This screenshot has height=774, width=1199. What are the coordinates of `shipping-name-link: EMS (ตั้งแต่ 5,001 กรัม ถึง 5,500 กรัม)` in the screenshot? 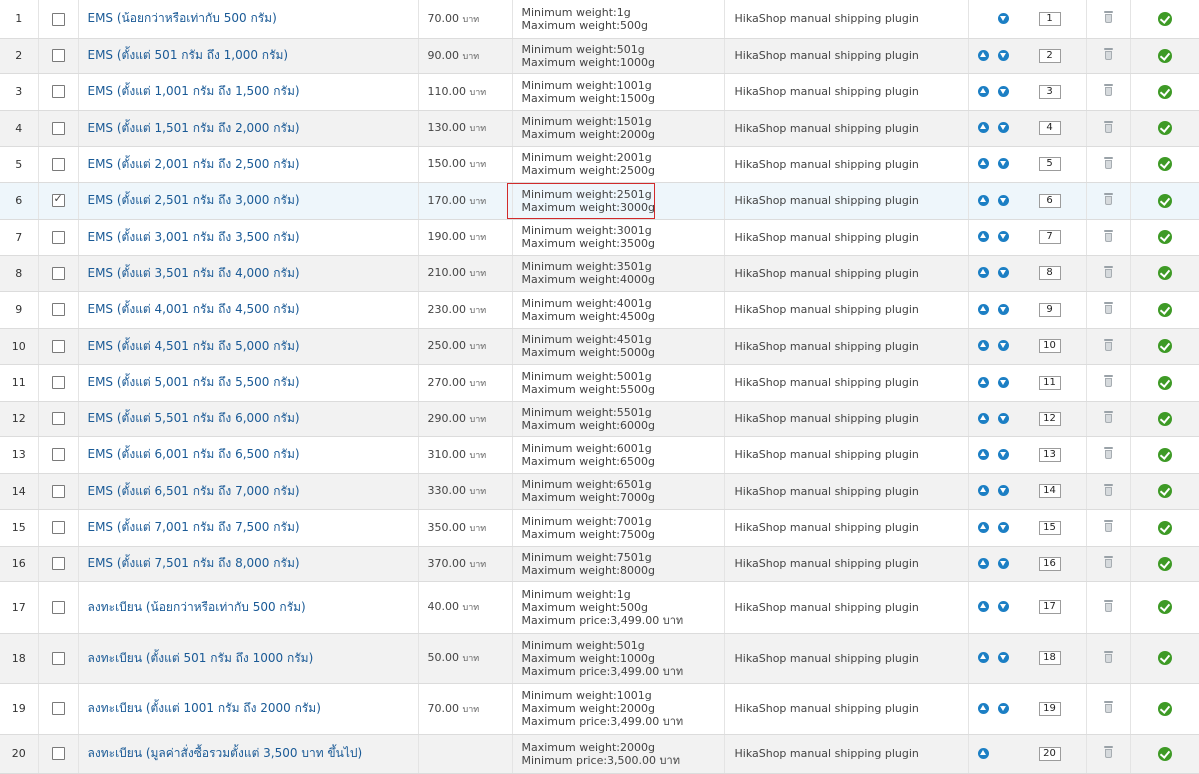 It's located at (194, 382).